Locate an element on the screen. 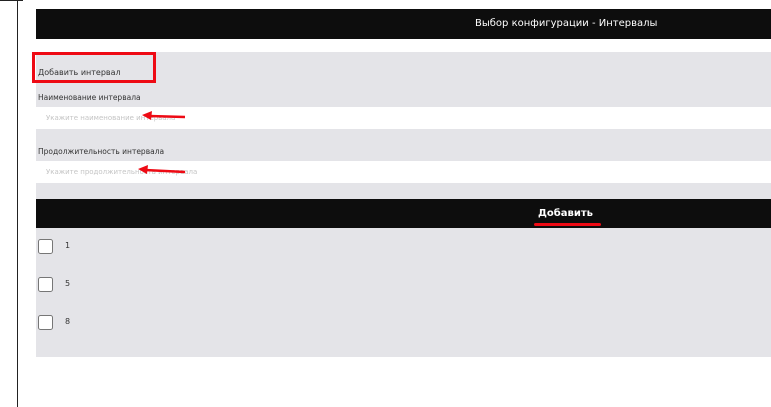 This screenshot has height=407, width=771. interval-duration-label: Продолжительность интервала is located at coordinates (101, 151).